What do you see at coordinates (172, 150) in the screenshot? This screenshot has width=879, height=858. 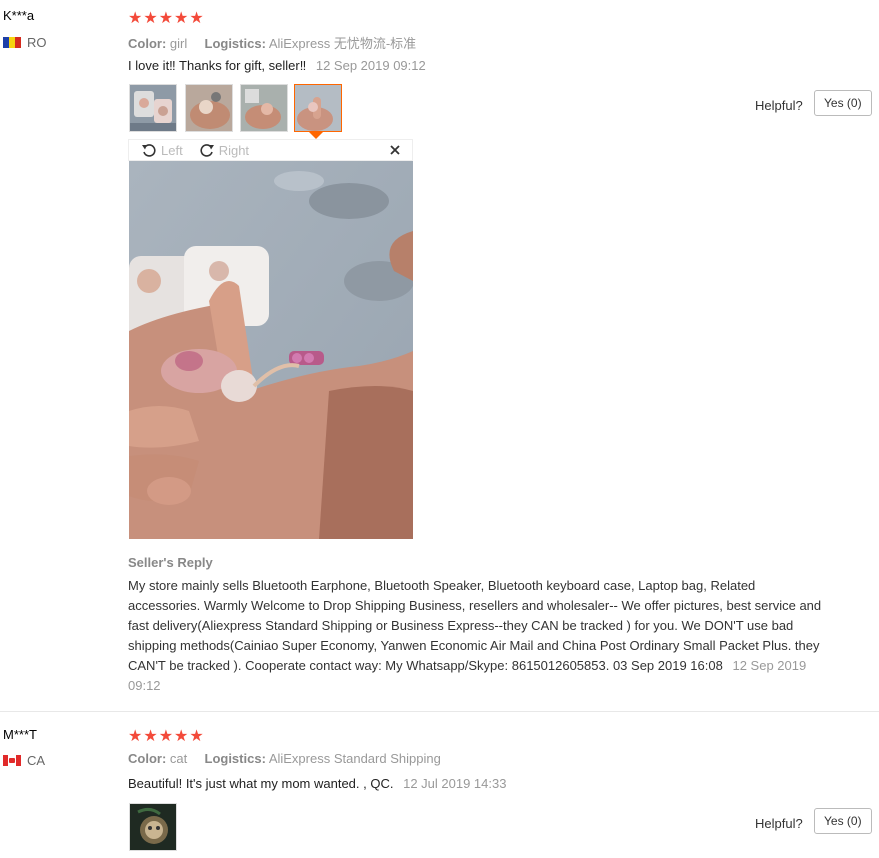 I see `rotate-left-label: Left` at bounding box center [172, 150].